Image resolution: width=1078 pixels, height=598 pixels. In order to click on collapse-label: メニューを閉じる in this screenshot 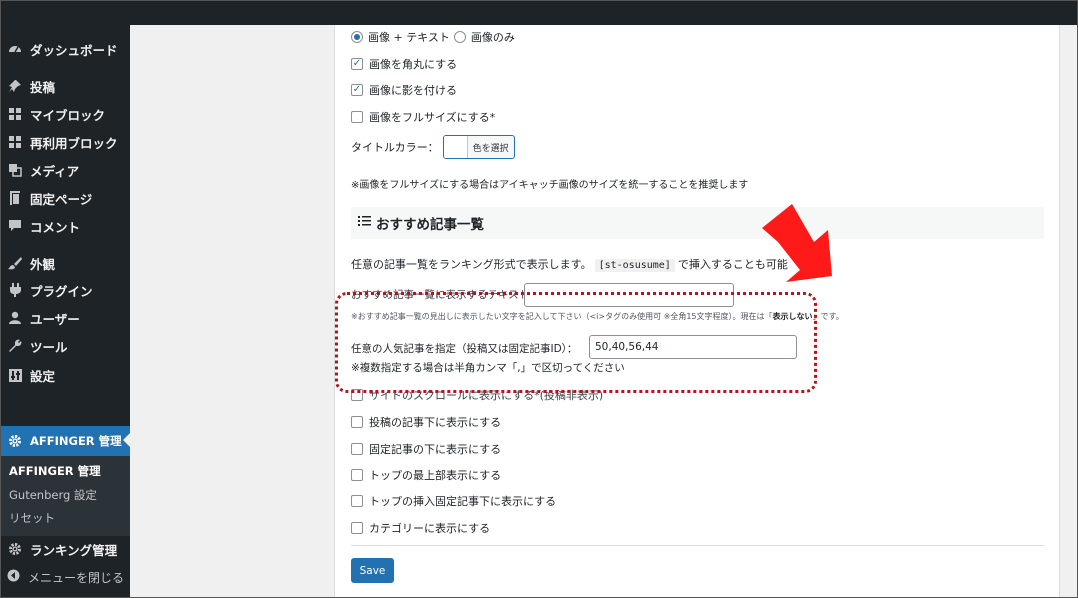, I will do `click(76, 577)`.